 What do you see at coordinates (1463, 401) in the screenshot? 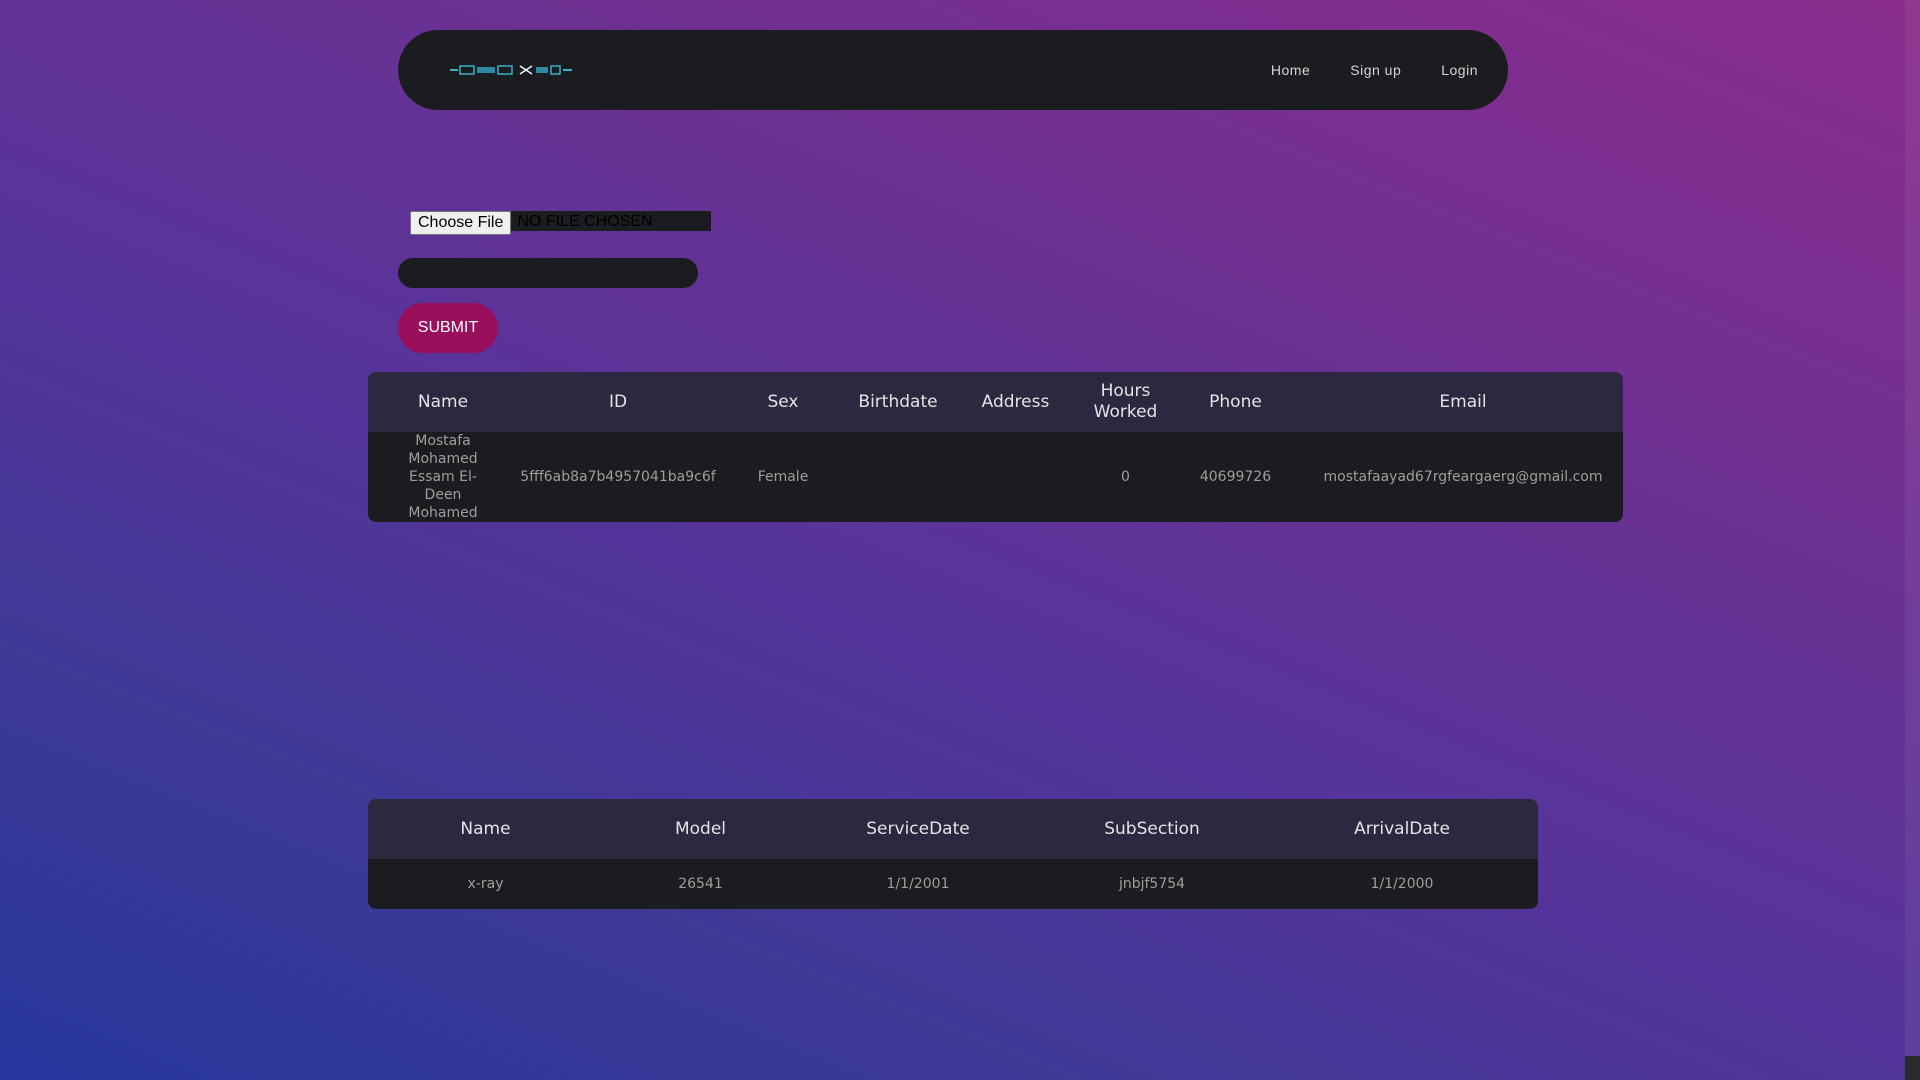
I see `staff-header-email: Email` at bounding box center [1463, 401].